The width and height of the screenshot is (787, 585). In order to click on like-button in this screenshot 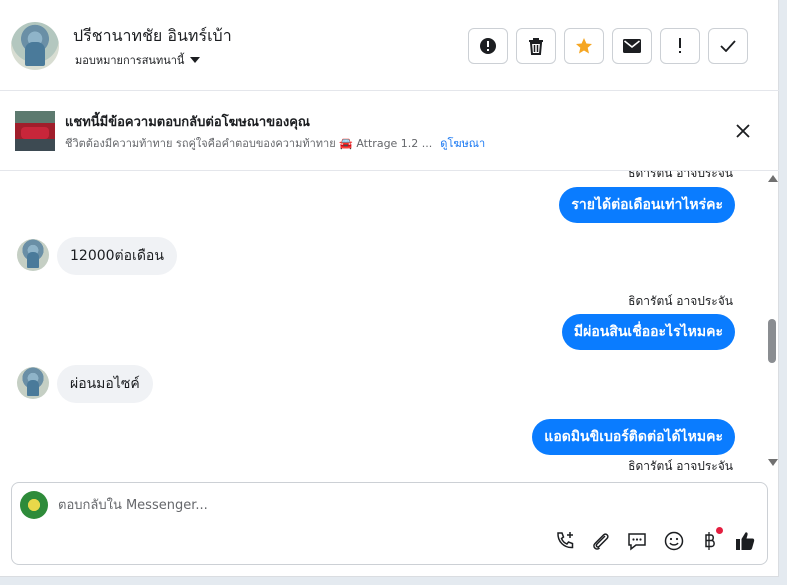, I will do `click(745, 541)`.